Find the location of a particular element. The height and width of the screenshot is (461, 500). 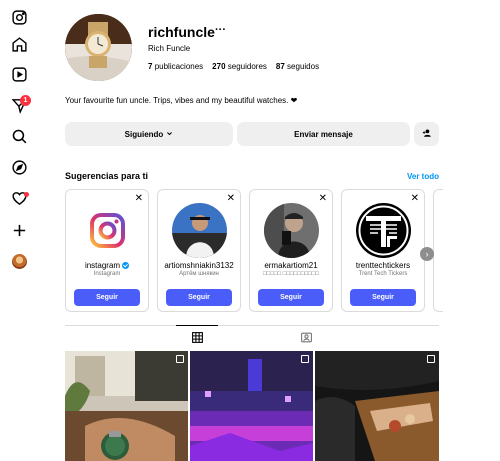

create-icon is located at coordinates (19, 230).